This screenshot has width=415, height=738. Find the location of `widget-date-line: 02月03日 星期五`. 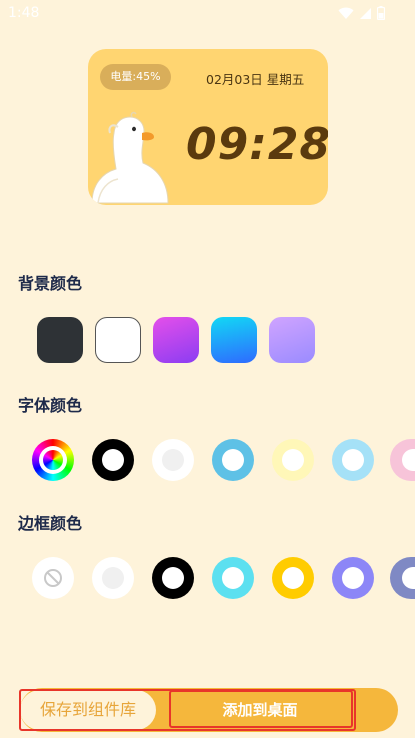

widget-date-line: 02月03日 星期五 is located at coordinates (255, 78).